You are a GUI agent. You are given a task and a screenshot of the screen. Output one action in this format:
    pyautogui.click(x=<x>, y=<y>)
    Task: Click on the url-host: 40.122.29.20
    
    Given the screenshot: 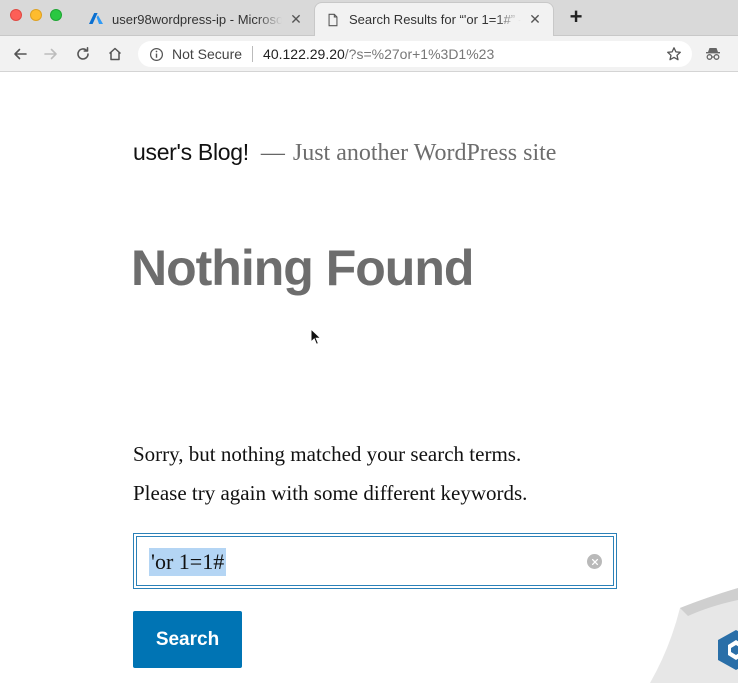 What is the action you would take?
    pyautogui.click(x=304, y=54)
    